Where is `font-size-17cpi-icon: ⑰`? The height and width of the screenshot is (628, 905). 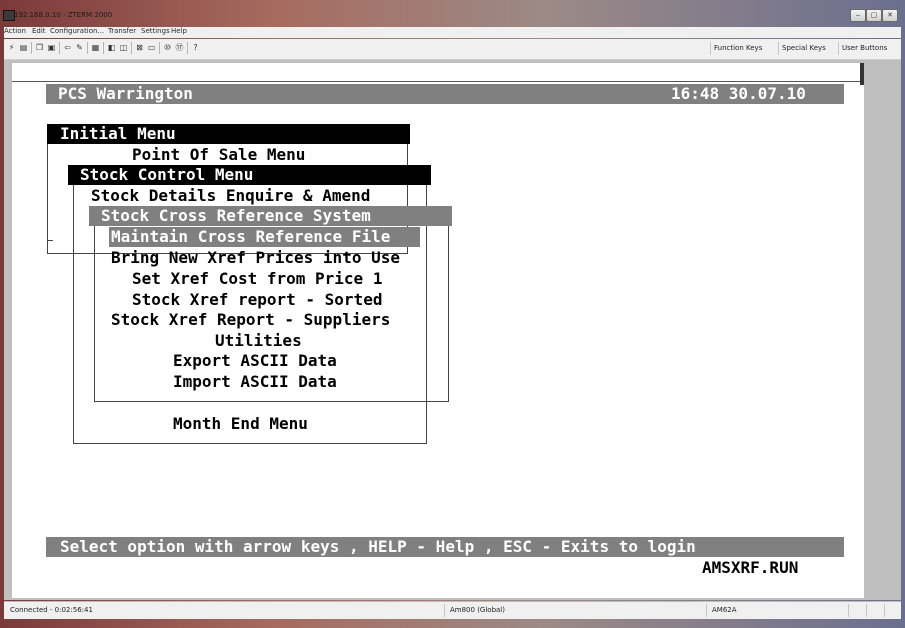
font-size-17cpi-icon: ⑰ is located at coordinates (179, 47).